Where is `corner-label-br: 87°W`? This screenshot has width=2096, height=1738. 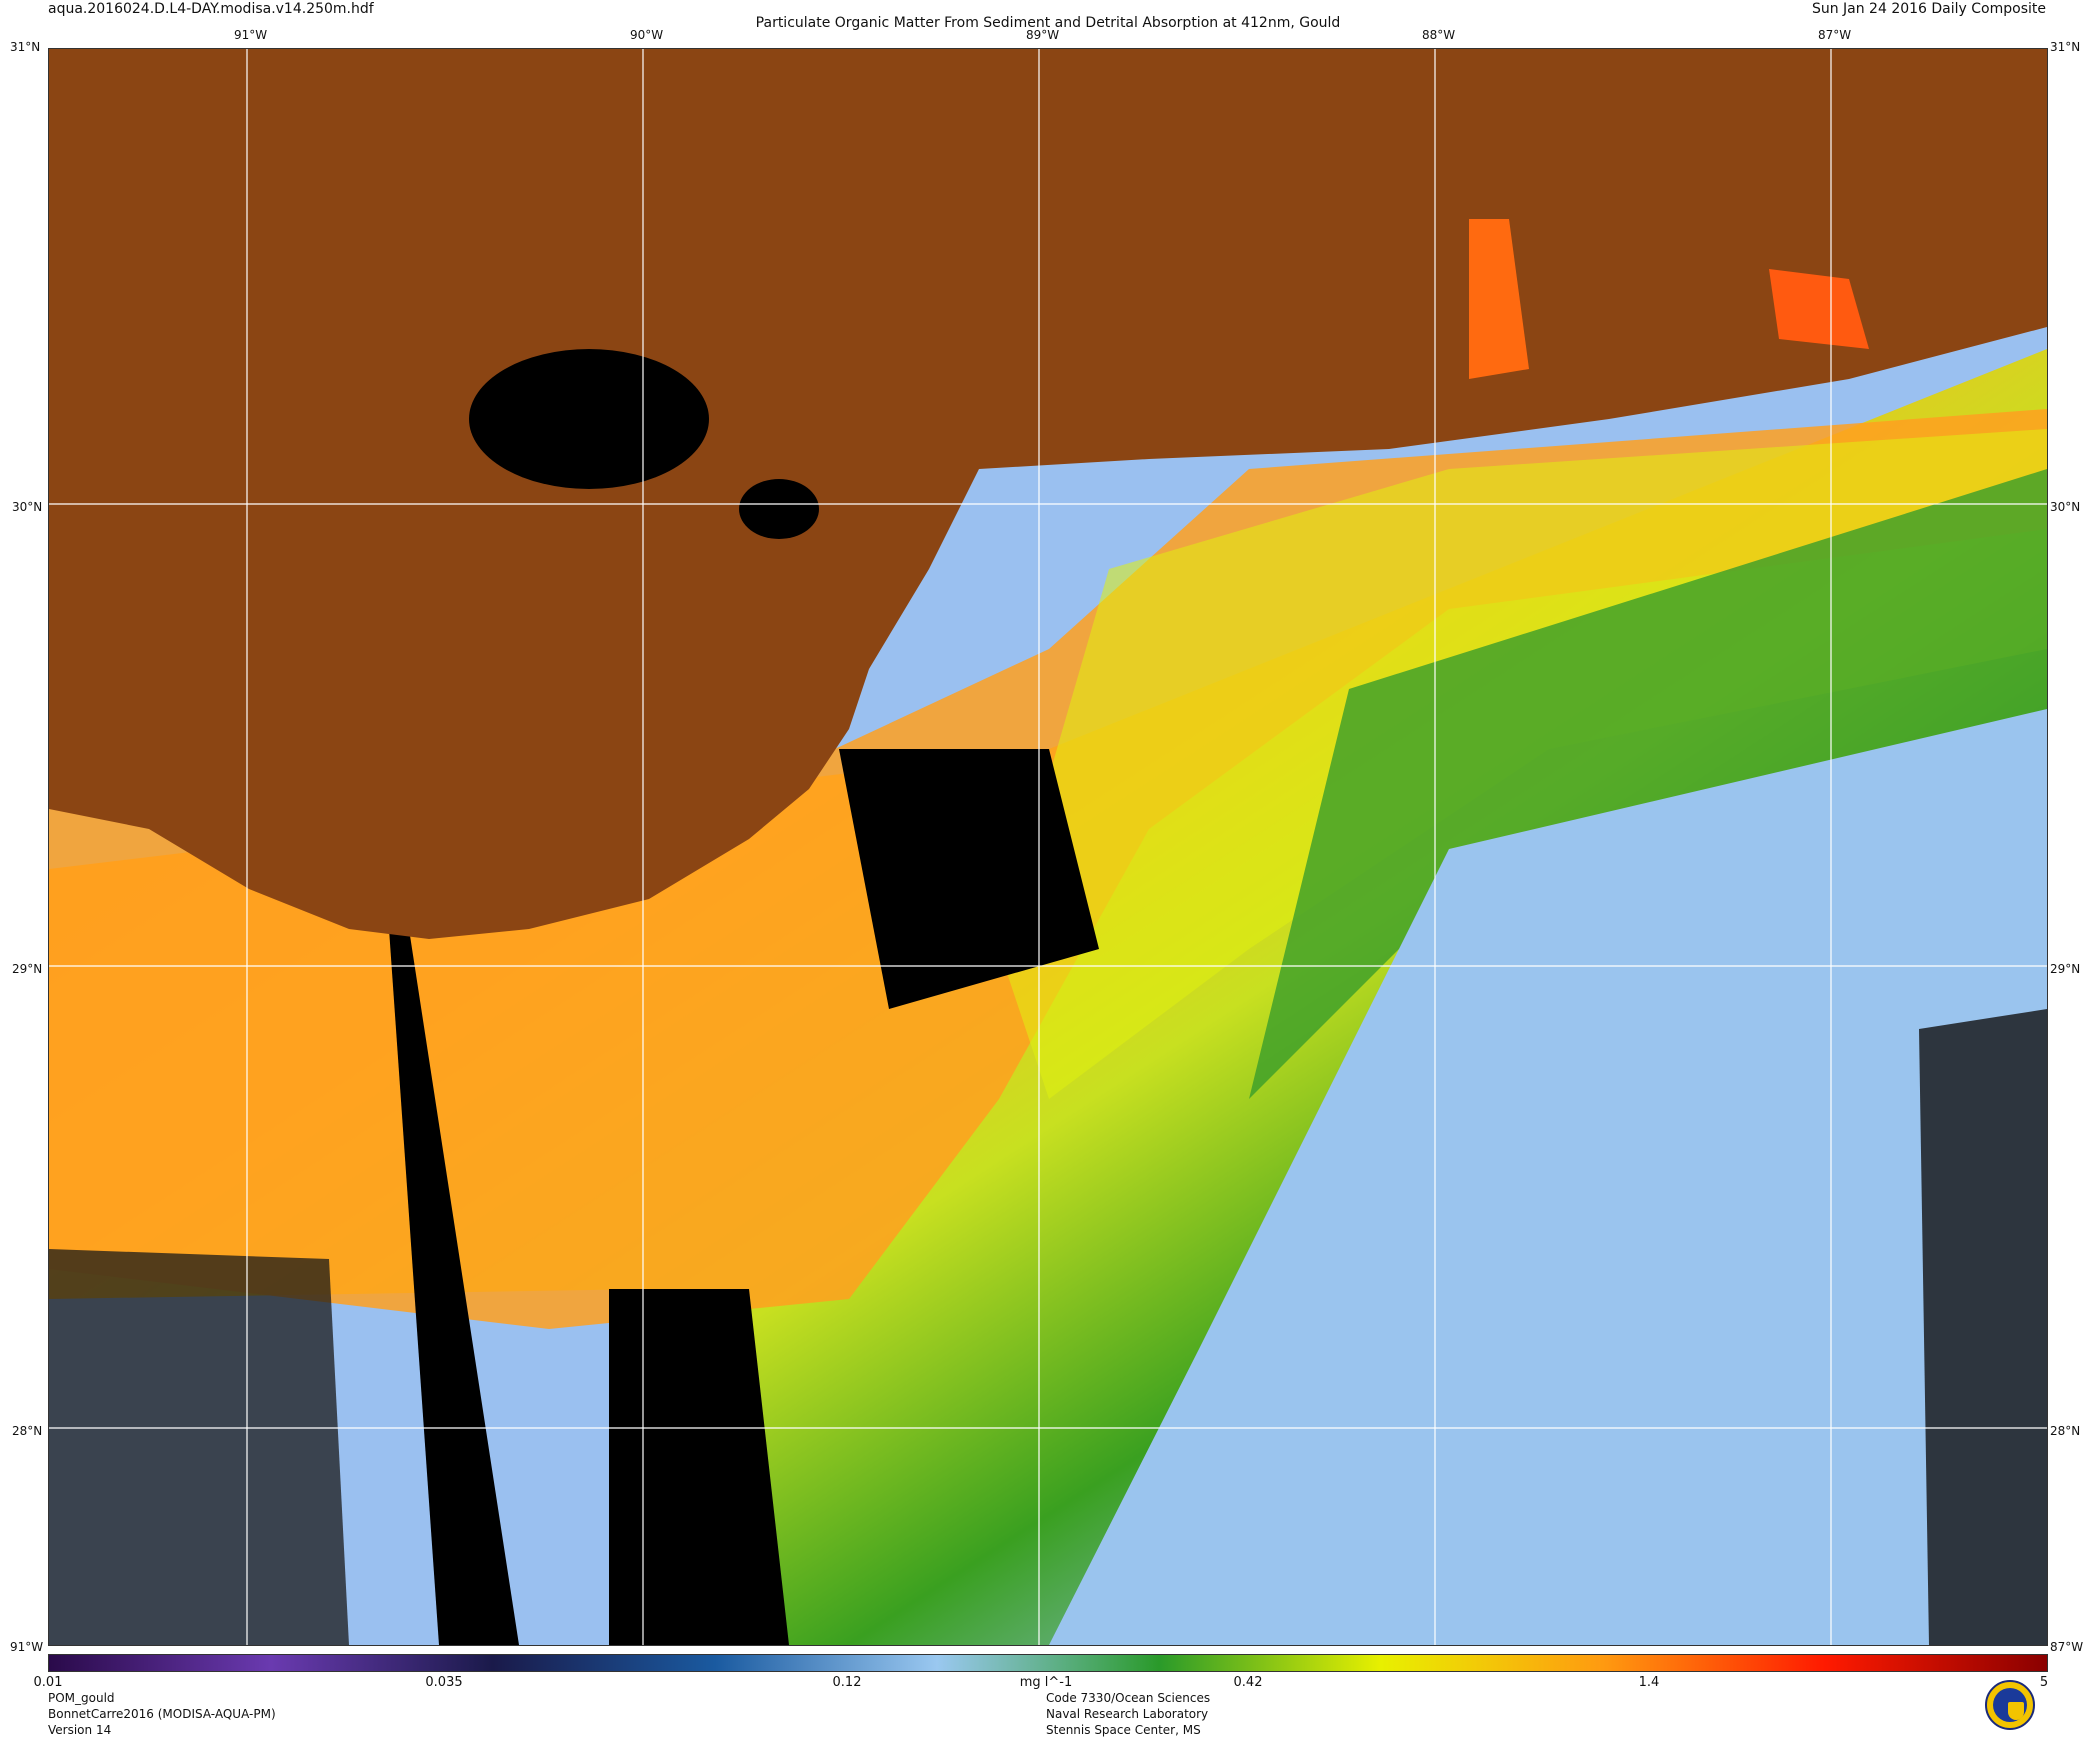
corner-label-br: 87°W is located at coordinates (2067, 1647).